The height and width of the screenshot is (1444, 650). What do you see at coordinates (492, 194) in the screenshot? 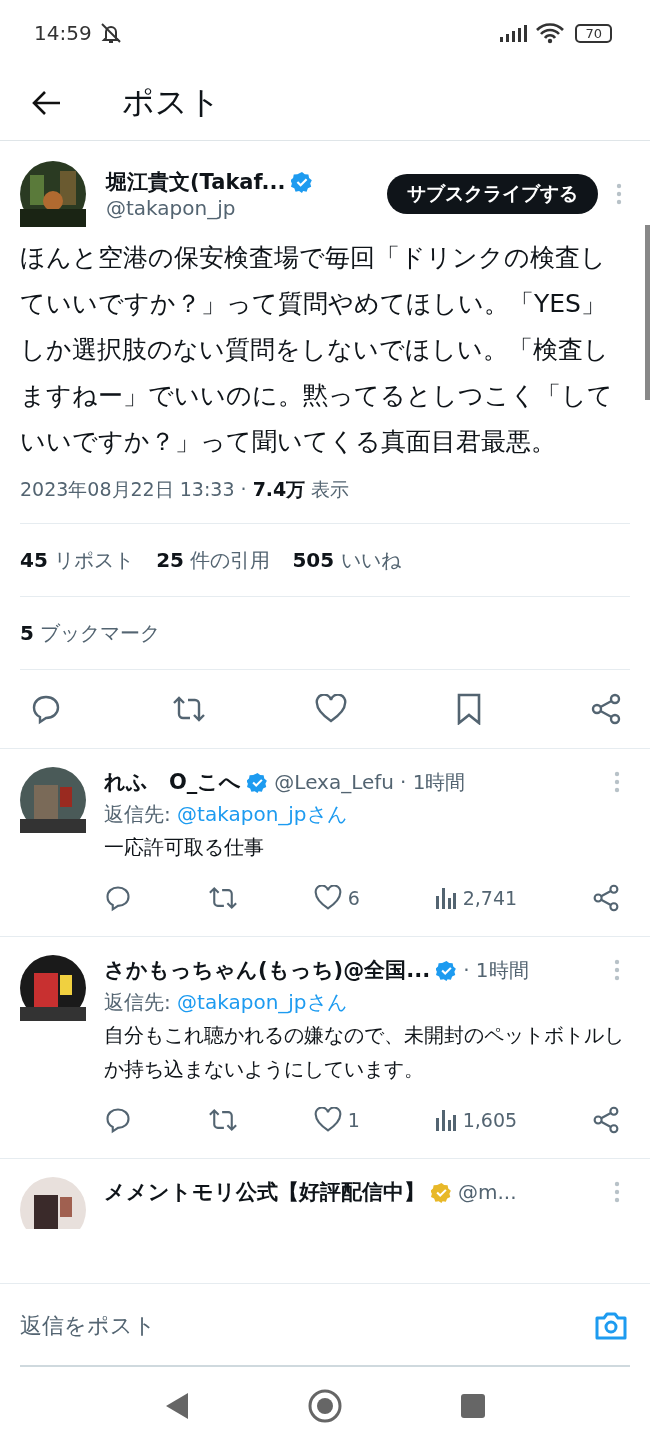
I see `subscribe-button: サブスクライブする` at bounding box center [492, 194].